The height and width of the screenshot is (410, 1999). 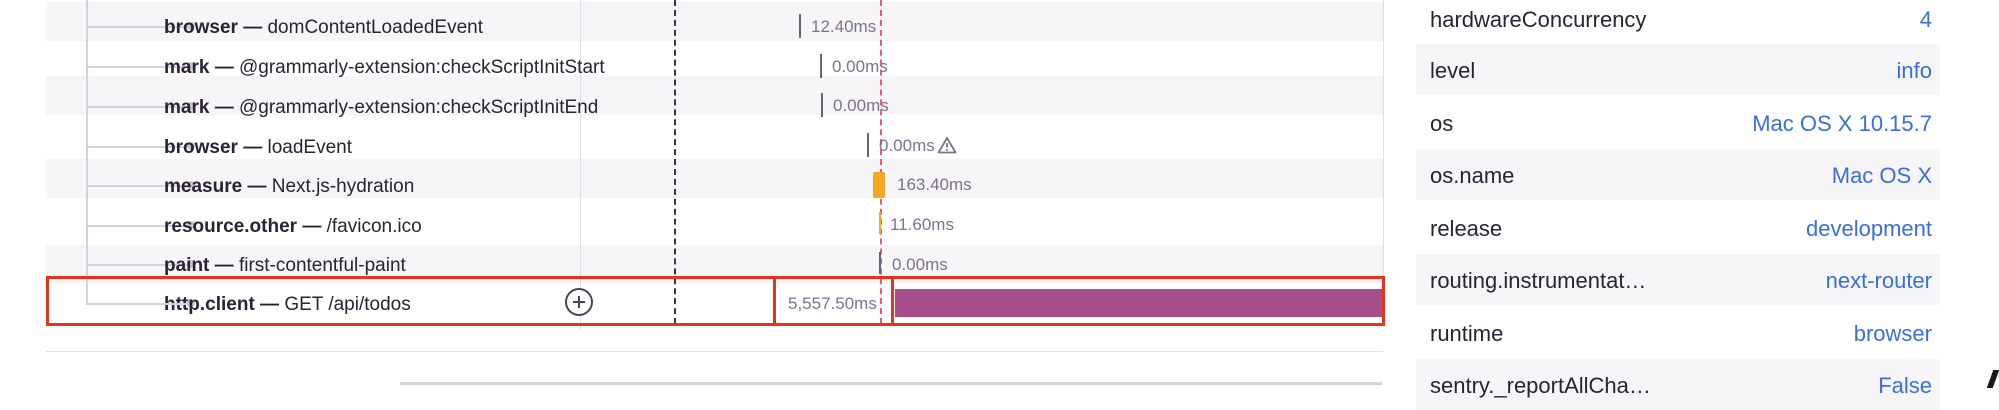 I want to click on panel-edge, so click(x=1383, y=155).